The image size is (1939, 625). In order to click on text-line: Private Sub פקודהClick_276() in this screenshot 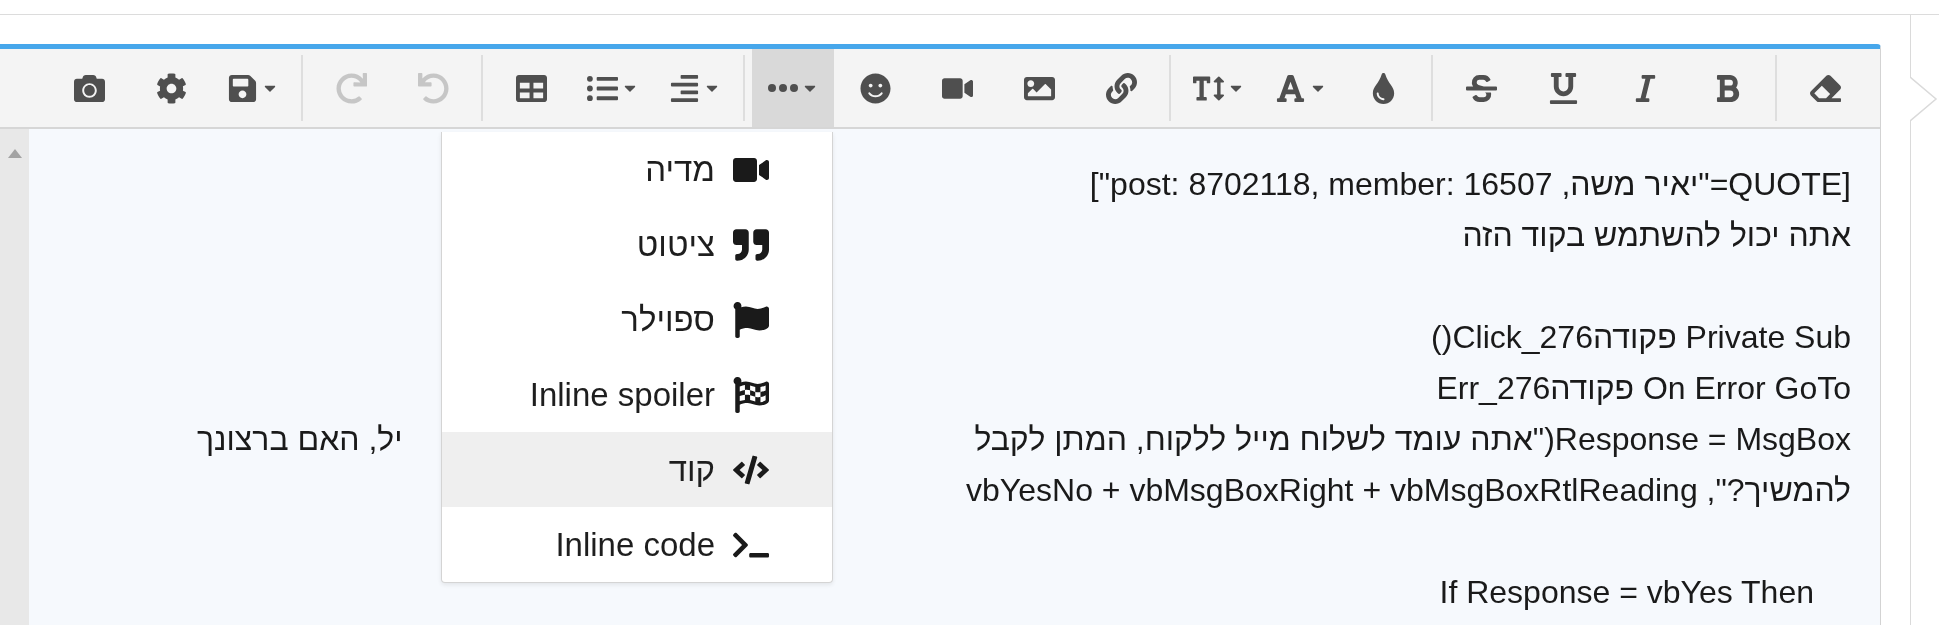, I will do `click(1641, 337)`.